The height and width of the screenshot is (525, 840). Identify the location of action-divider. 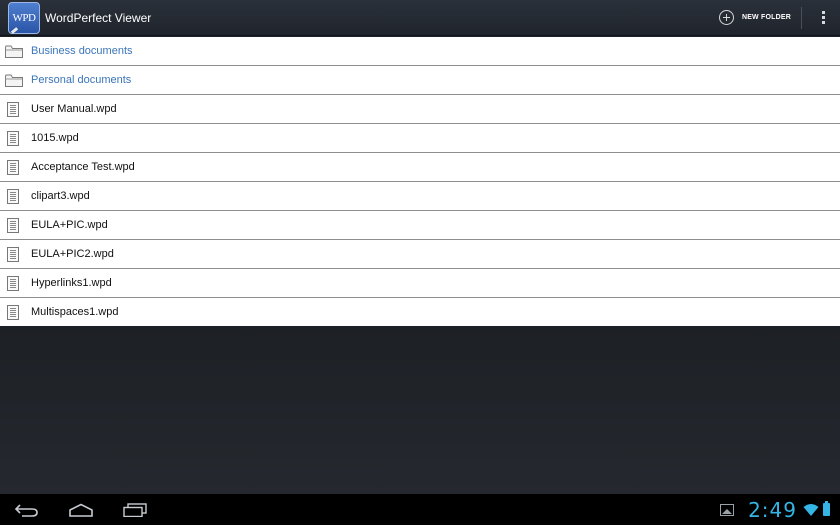
(801, 17).